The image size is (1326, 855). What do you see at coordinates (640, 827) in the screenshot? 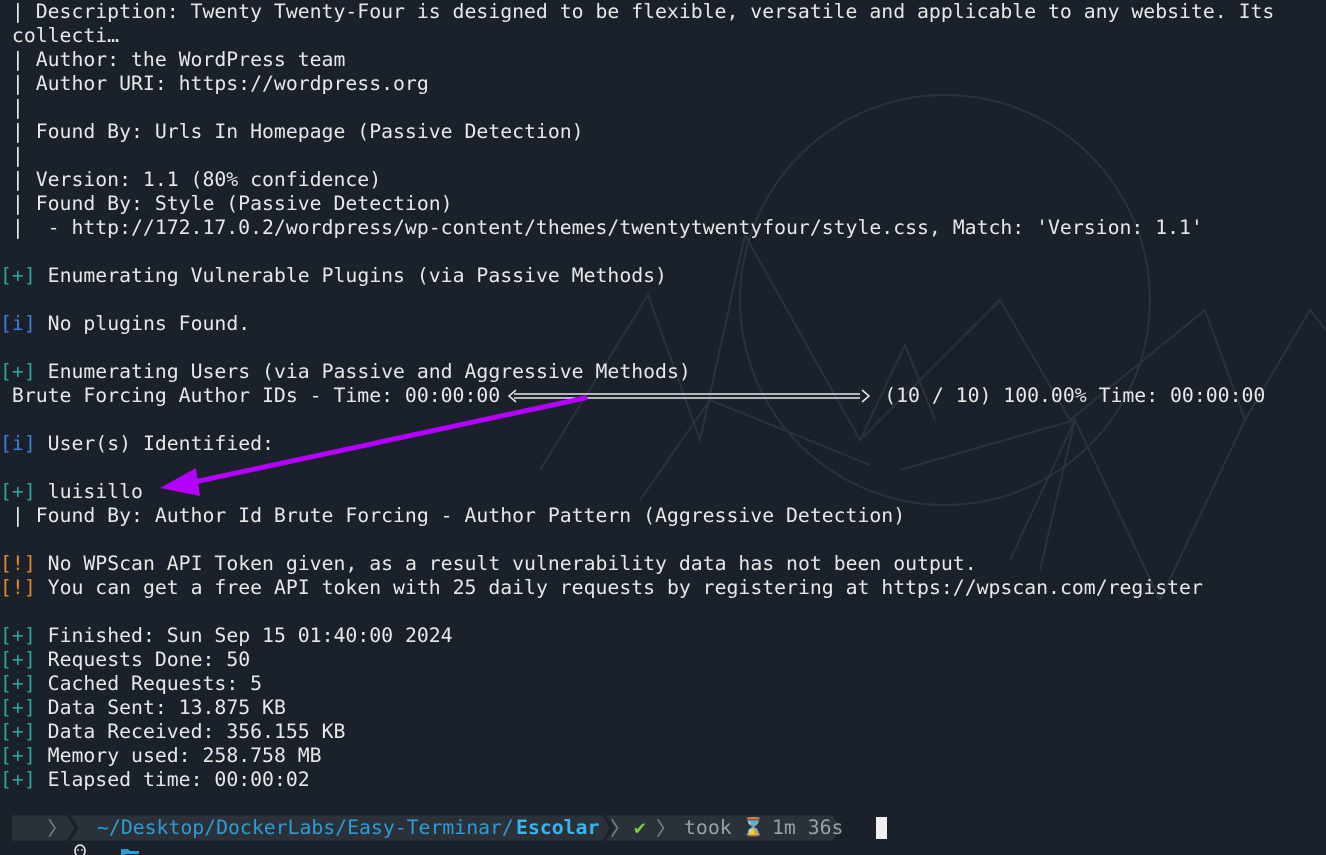
I see `success-check-icon: ✔` at bounding box center [640, 827].